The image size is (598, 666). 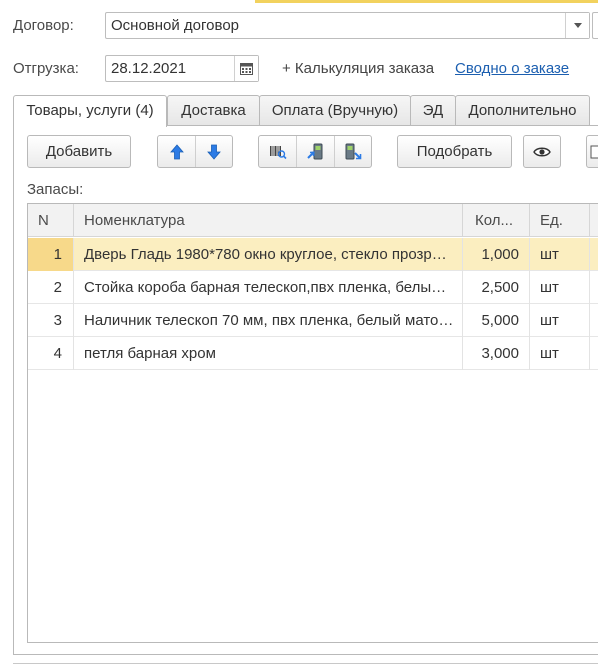 I want to click on tab-payment: Оплата (Вручную), so click(x=335, y=110).